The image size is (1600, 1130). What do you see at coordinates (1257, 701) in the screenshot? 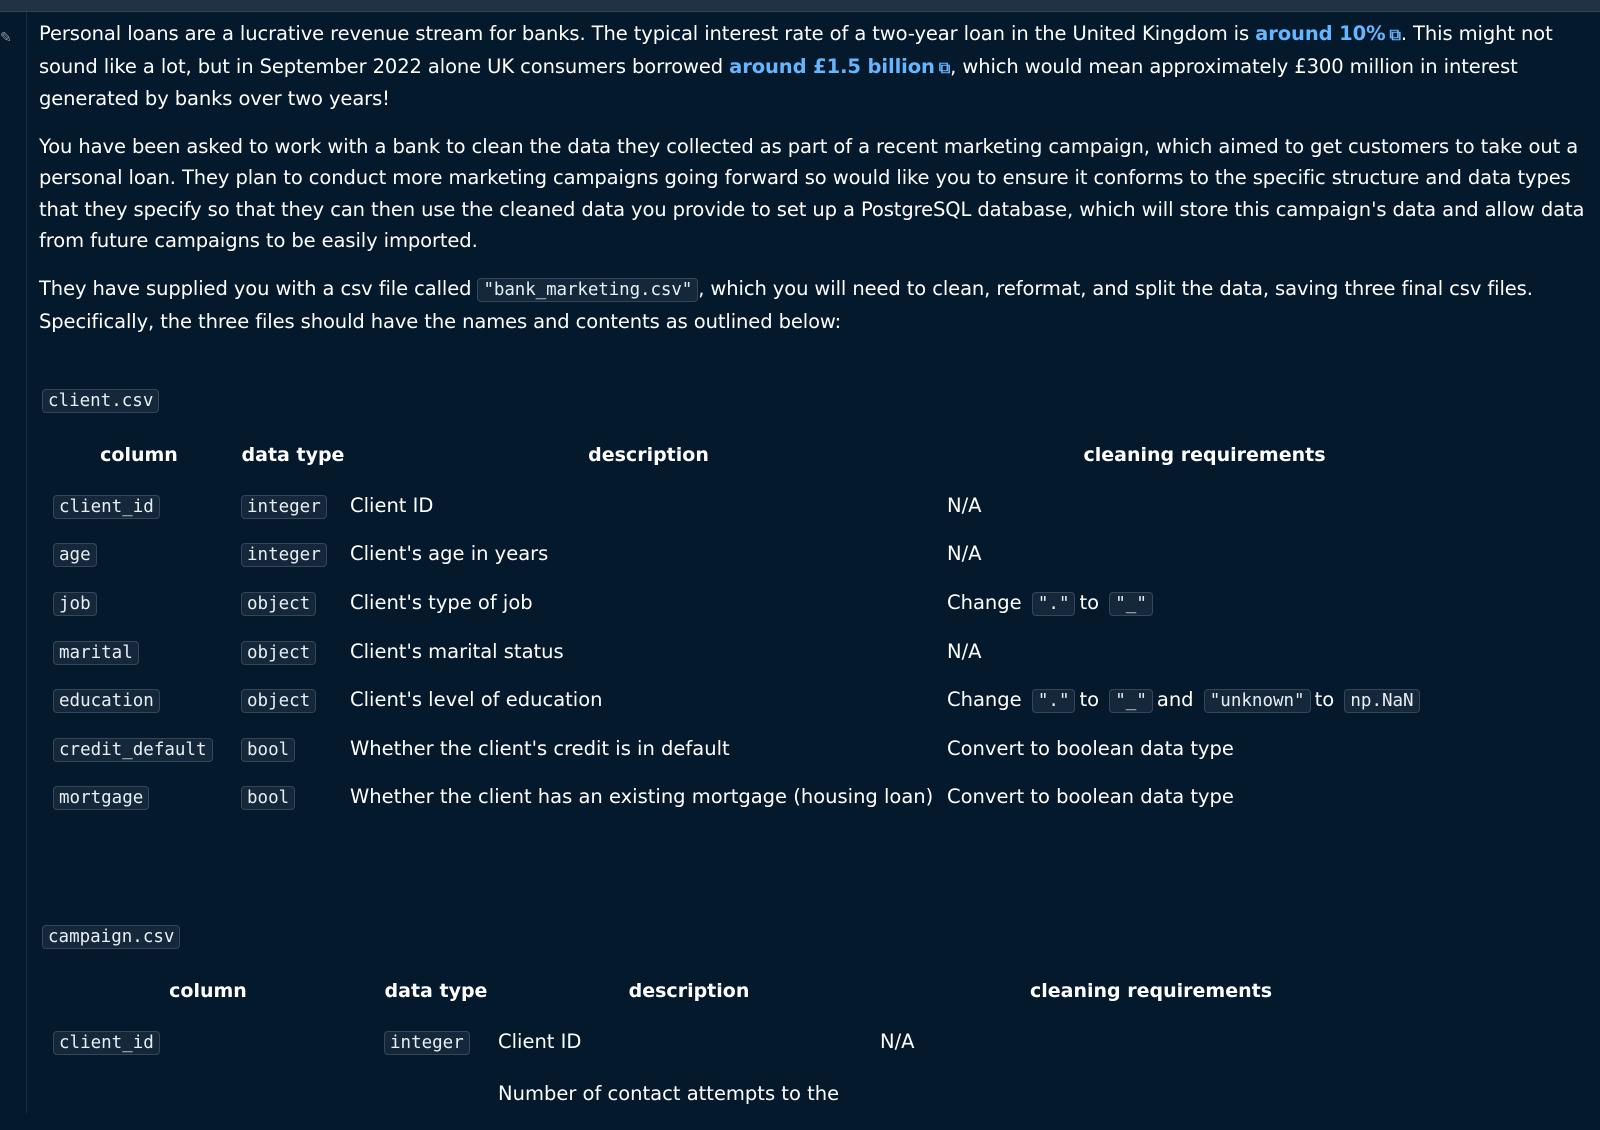
I see `cleaning-code: "unknown"` at bounding box center [1257, 701].